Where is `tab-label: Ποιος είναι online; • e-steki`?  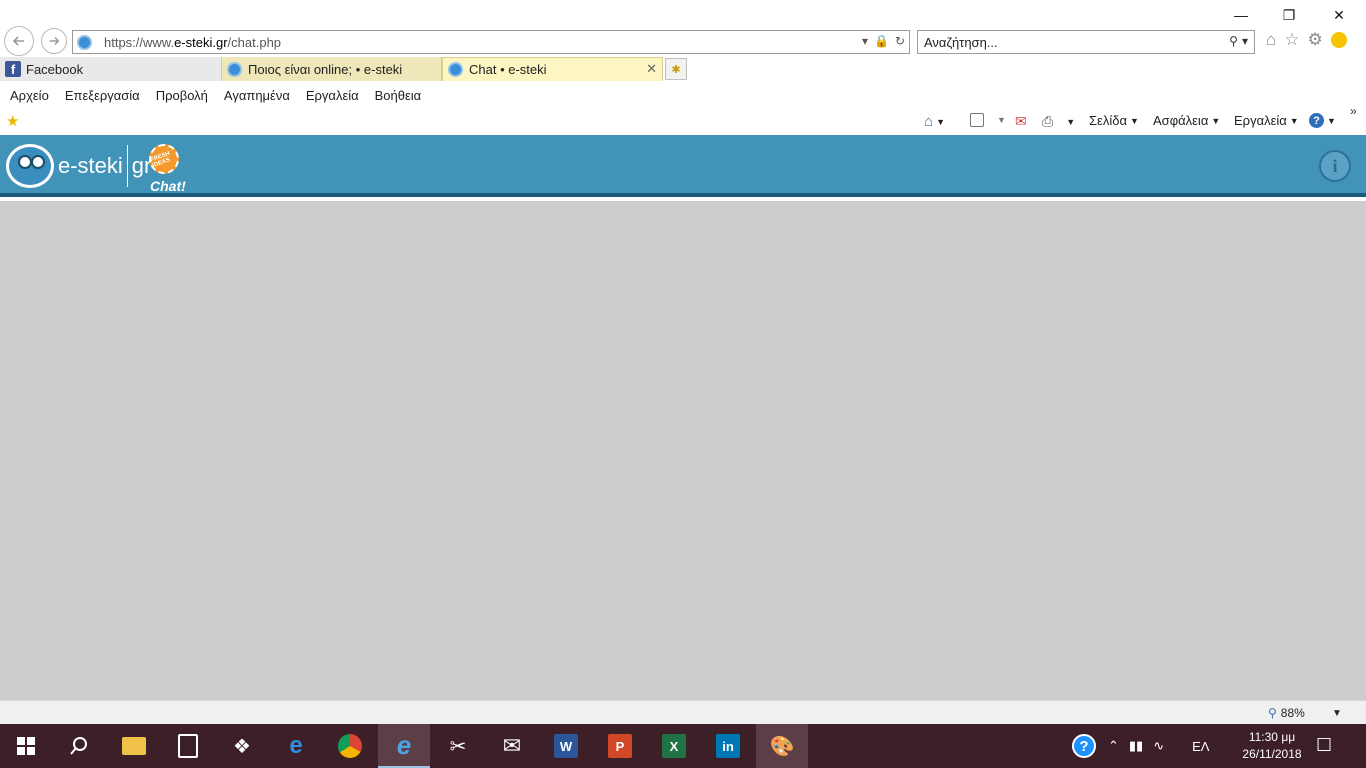 tab-label: Ποιος είναι online; • e-steki is located at coordinates (325, 69).